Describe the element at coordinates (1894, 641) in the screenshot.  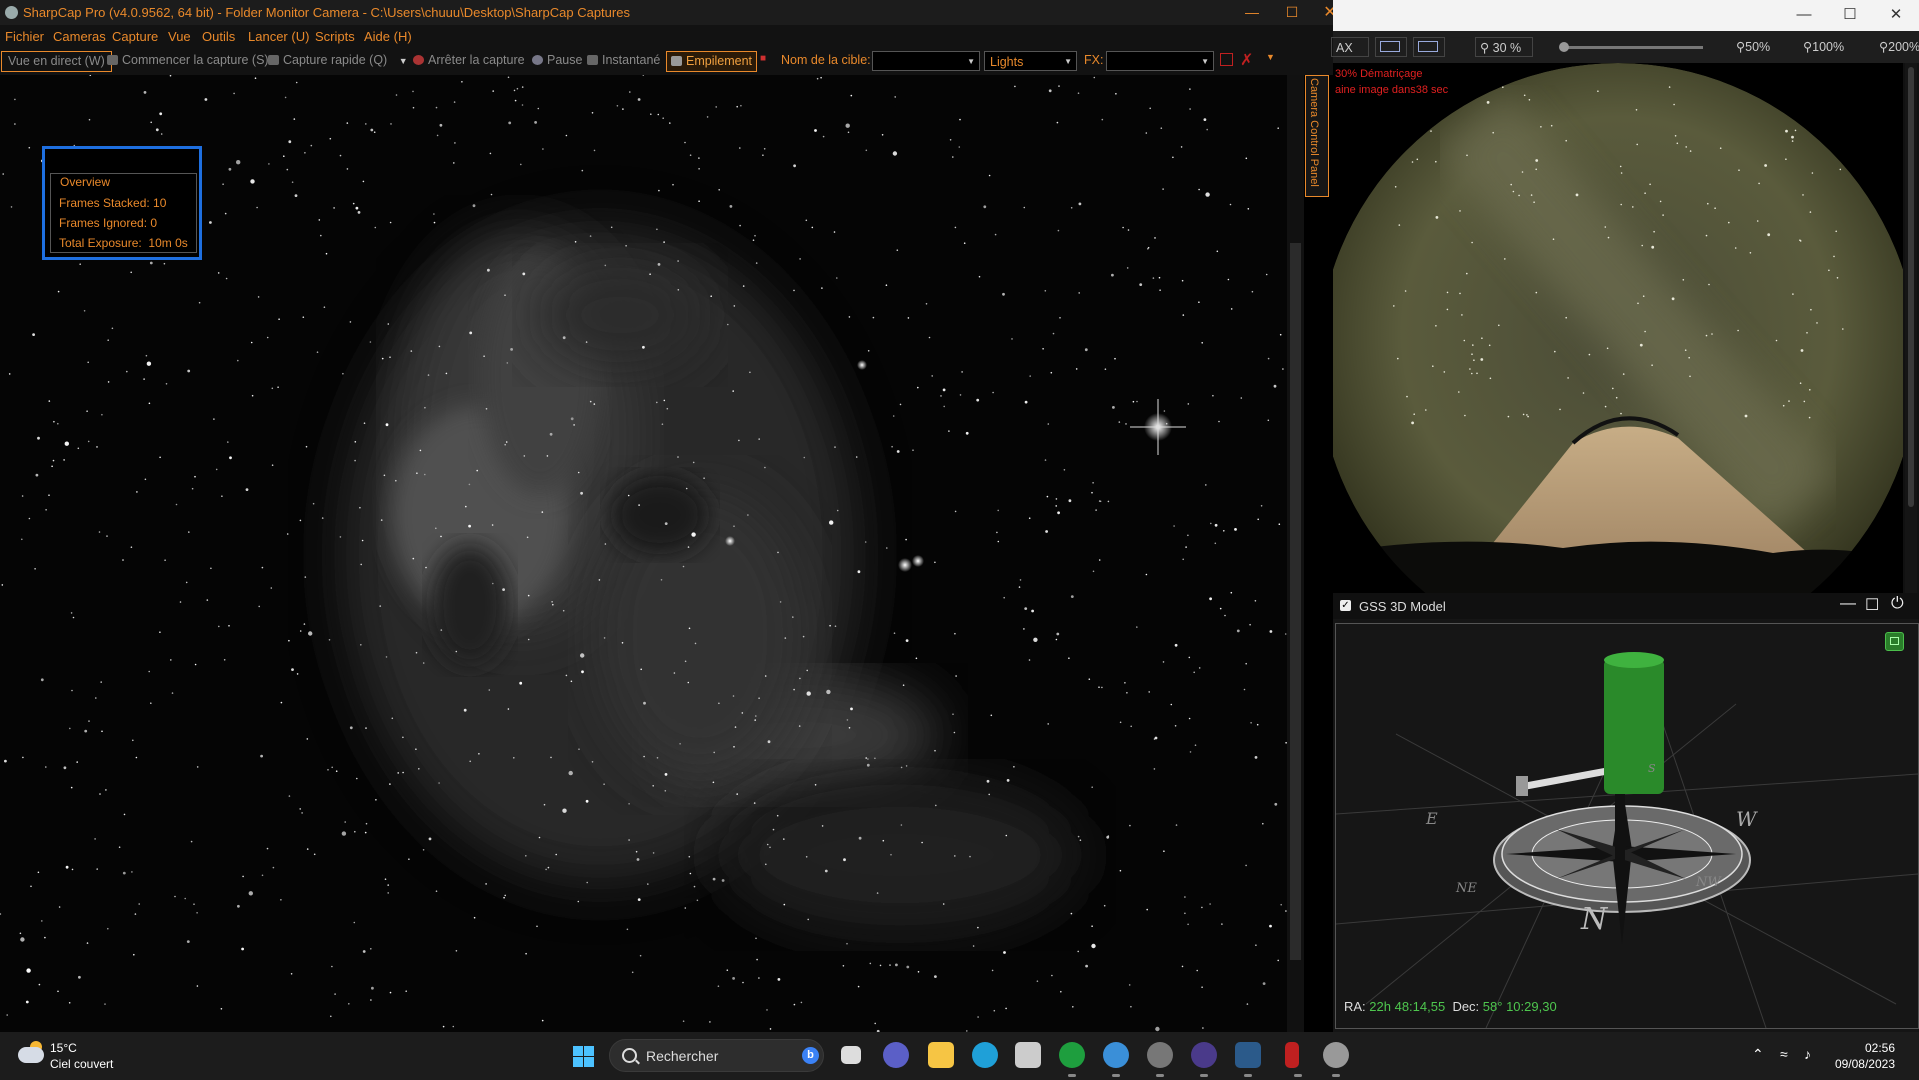
I see `gss-settings-button` at that location.